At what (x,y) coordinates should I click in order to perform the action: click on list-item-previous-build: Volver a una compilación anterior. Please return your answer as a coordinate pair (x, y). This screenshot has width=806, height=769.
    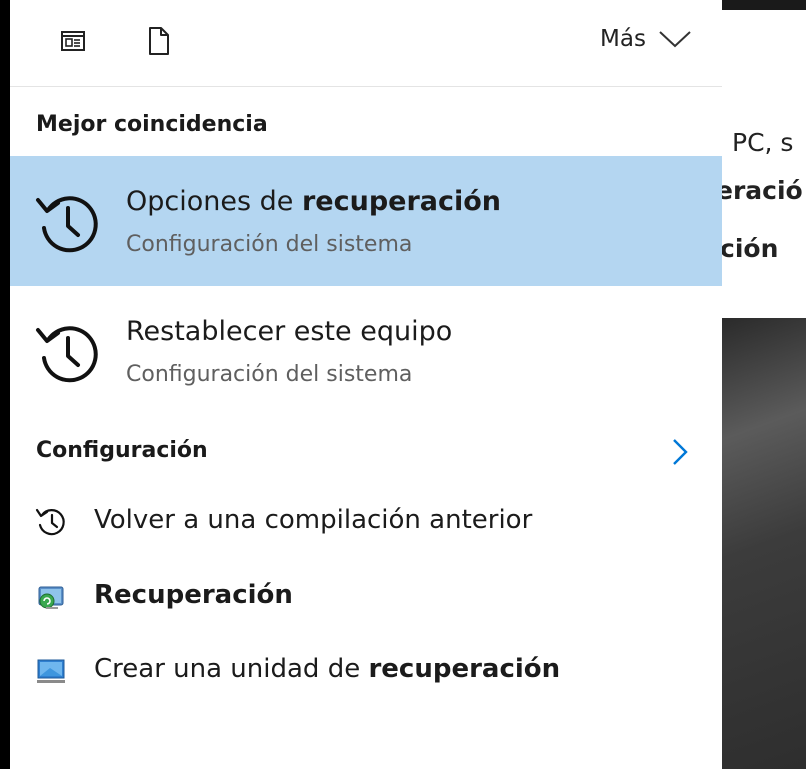
    Looking at the image, I should click on (366, 522).